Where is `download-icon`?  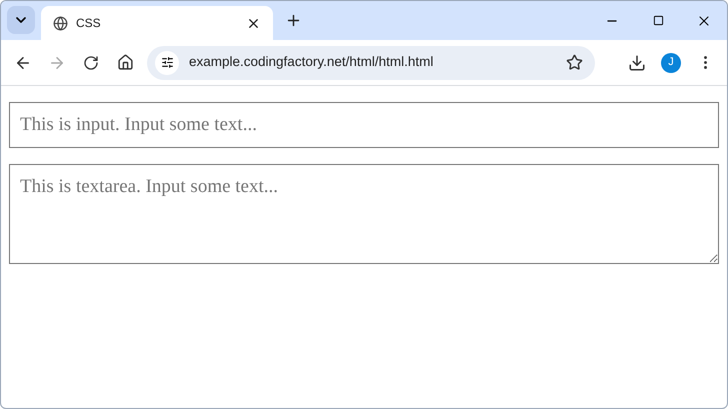
download-icon is located at coordinates (637, 63).